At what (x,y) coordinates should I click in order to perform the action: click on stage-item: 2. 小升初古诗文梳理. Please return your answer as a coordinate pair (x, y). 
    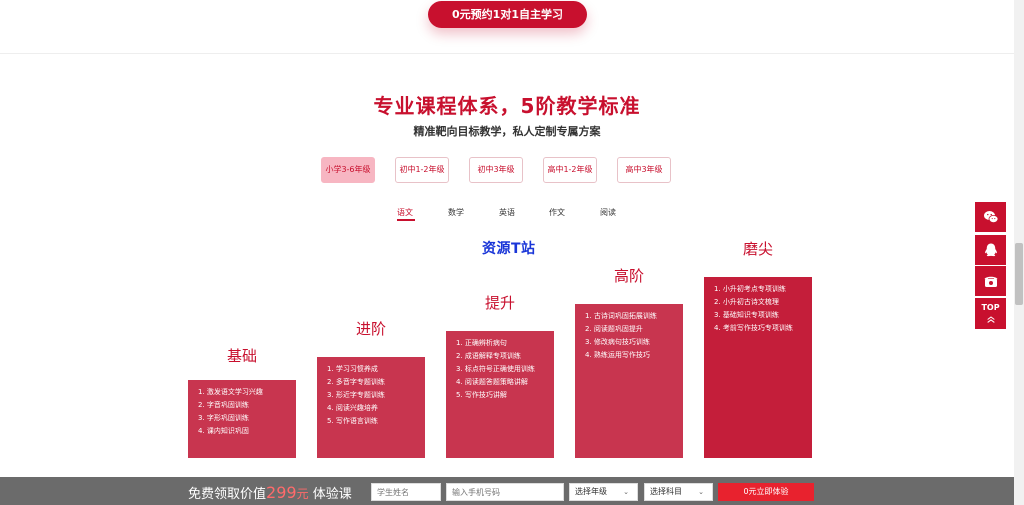
    Looking at the image, I should click on (746, 302).